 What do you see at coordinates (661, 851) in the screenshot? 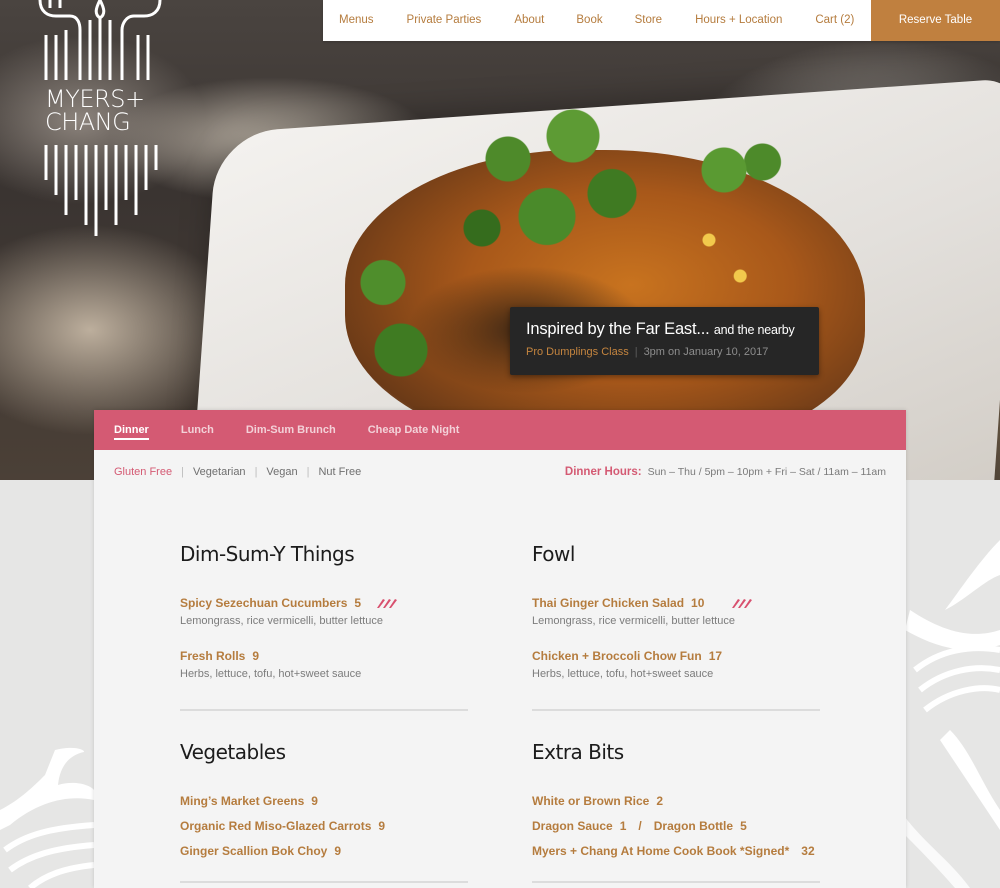
I see `item-name: Myers + Chang At Home Cook Book *Signed*` at bounding box center [661, 851].